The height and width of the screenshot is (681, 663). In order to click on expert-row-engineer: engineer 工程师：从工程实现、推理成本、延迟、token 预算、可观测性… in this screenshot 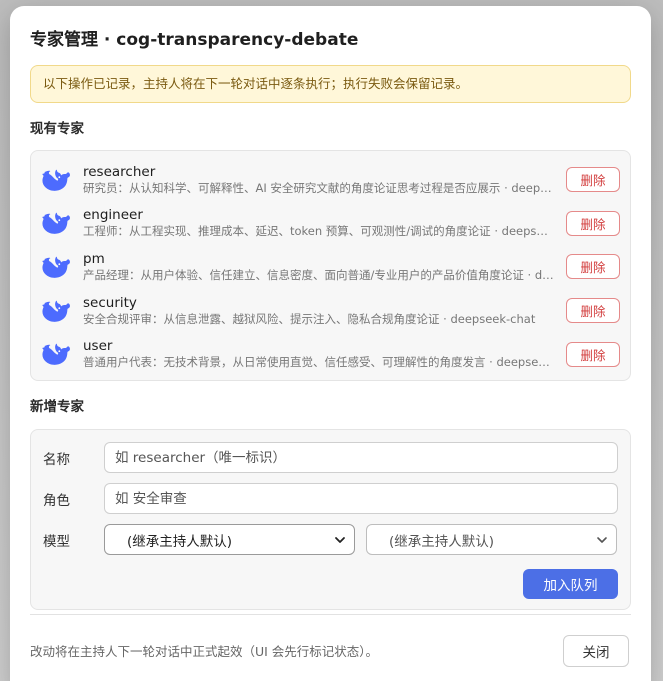, I will do `click(330, 224)`.